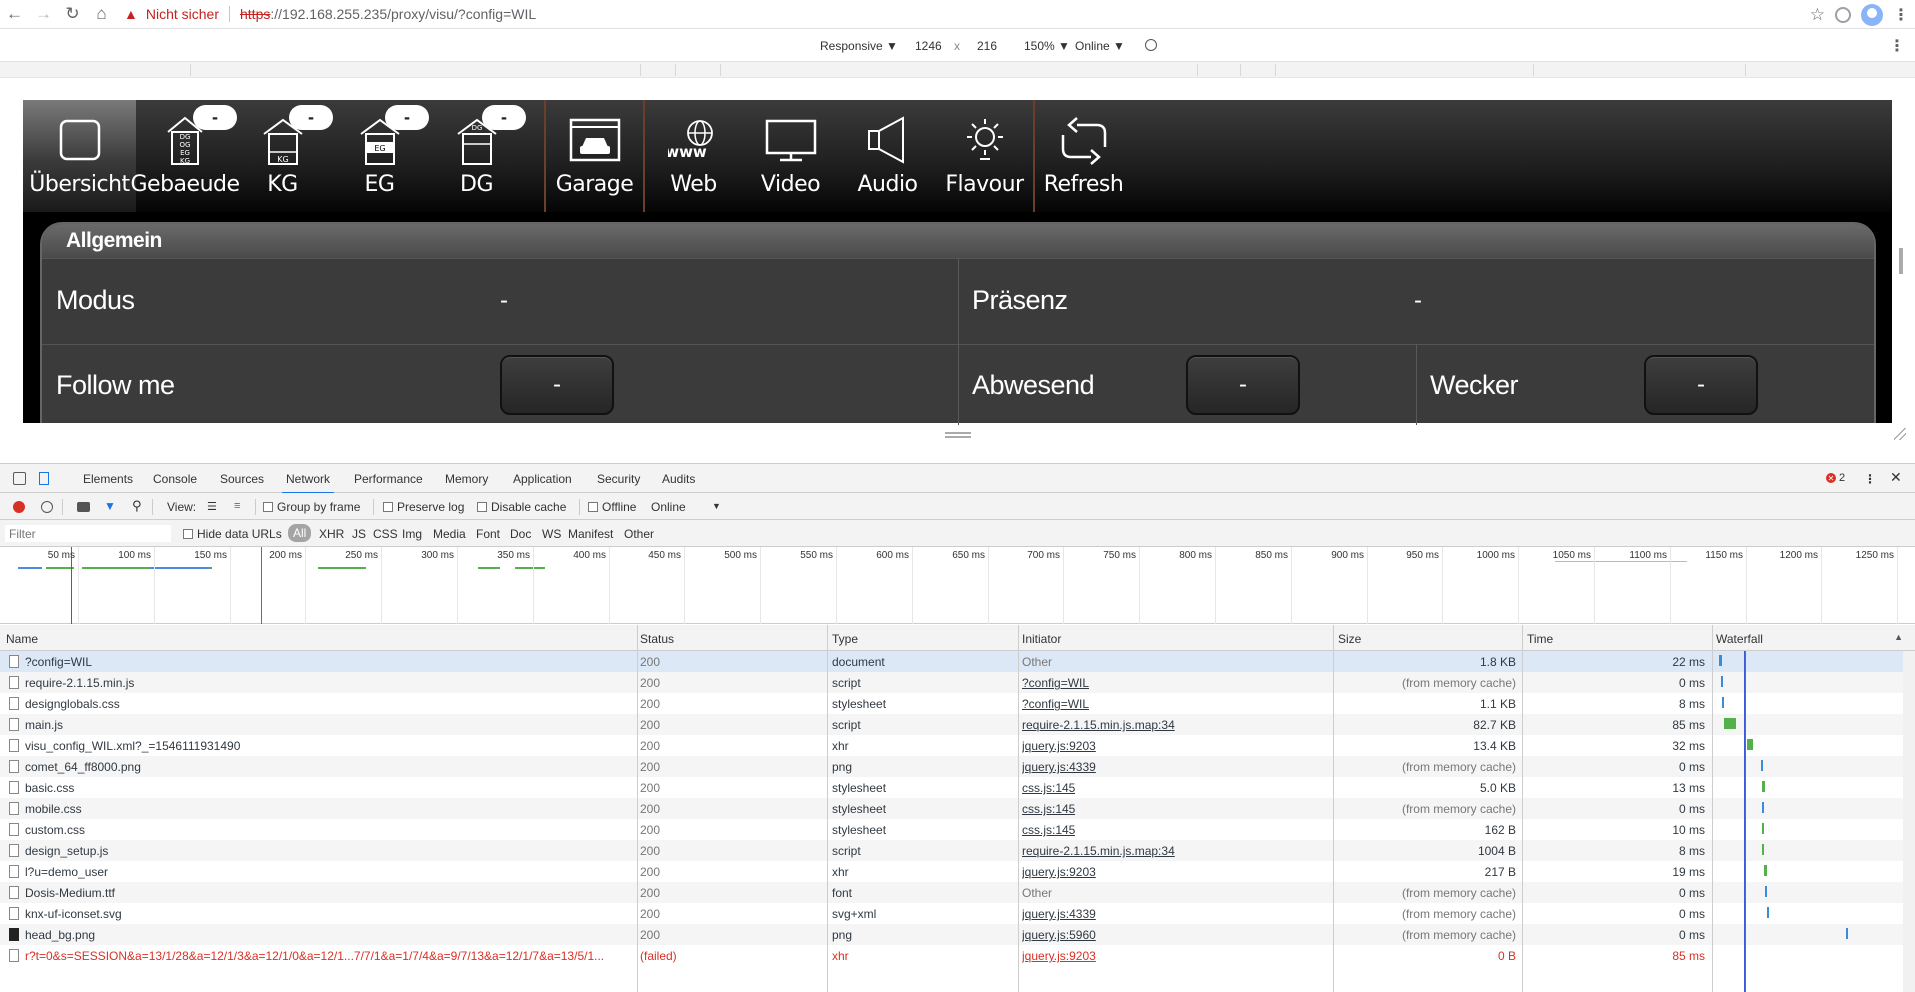 This screenshot has height=992, width=1915. What do you see at coordinates (693, 156) in the screenshot?
I see `nav-web: www Web` at bounding box center [693, 156].